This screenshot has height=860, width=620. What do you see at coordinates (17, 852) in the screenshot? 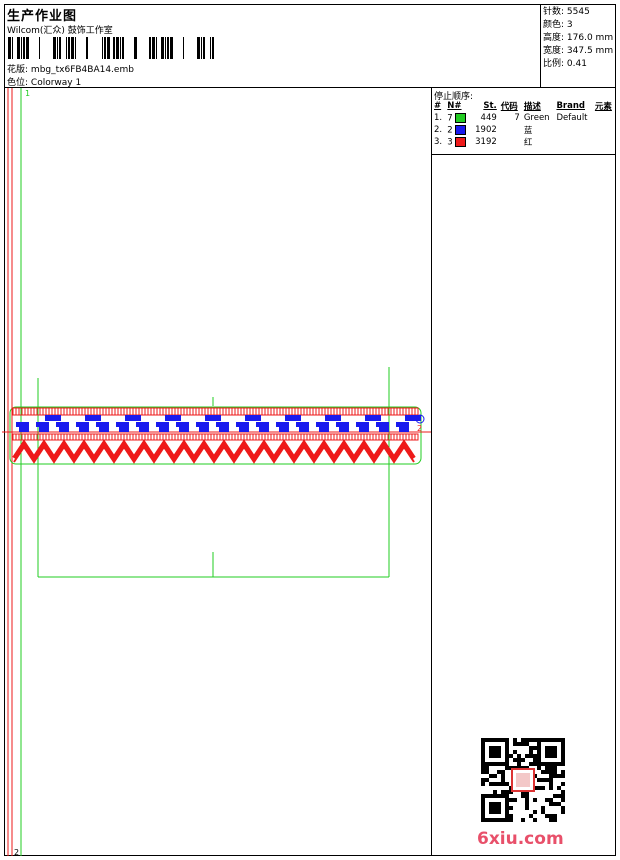
I see `end-marker: 2` at bounding box center [17, 852].